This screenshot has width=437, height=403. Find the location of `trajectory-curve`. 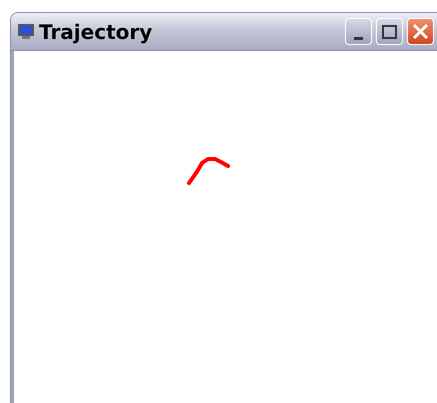

trajectory-curve is located at coordinates (208, 171).